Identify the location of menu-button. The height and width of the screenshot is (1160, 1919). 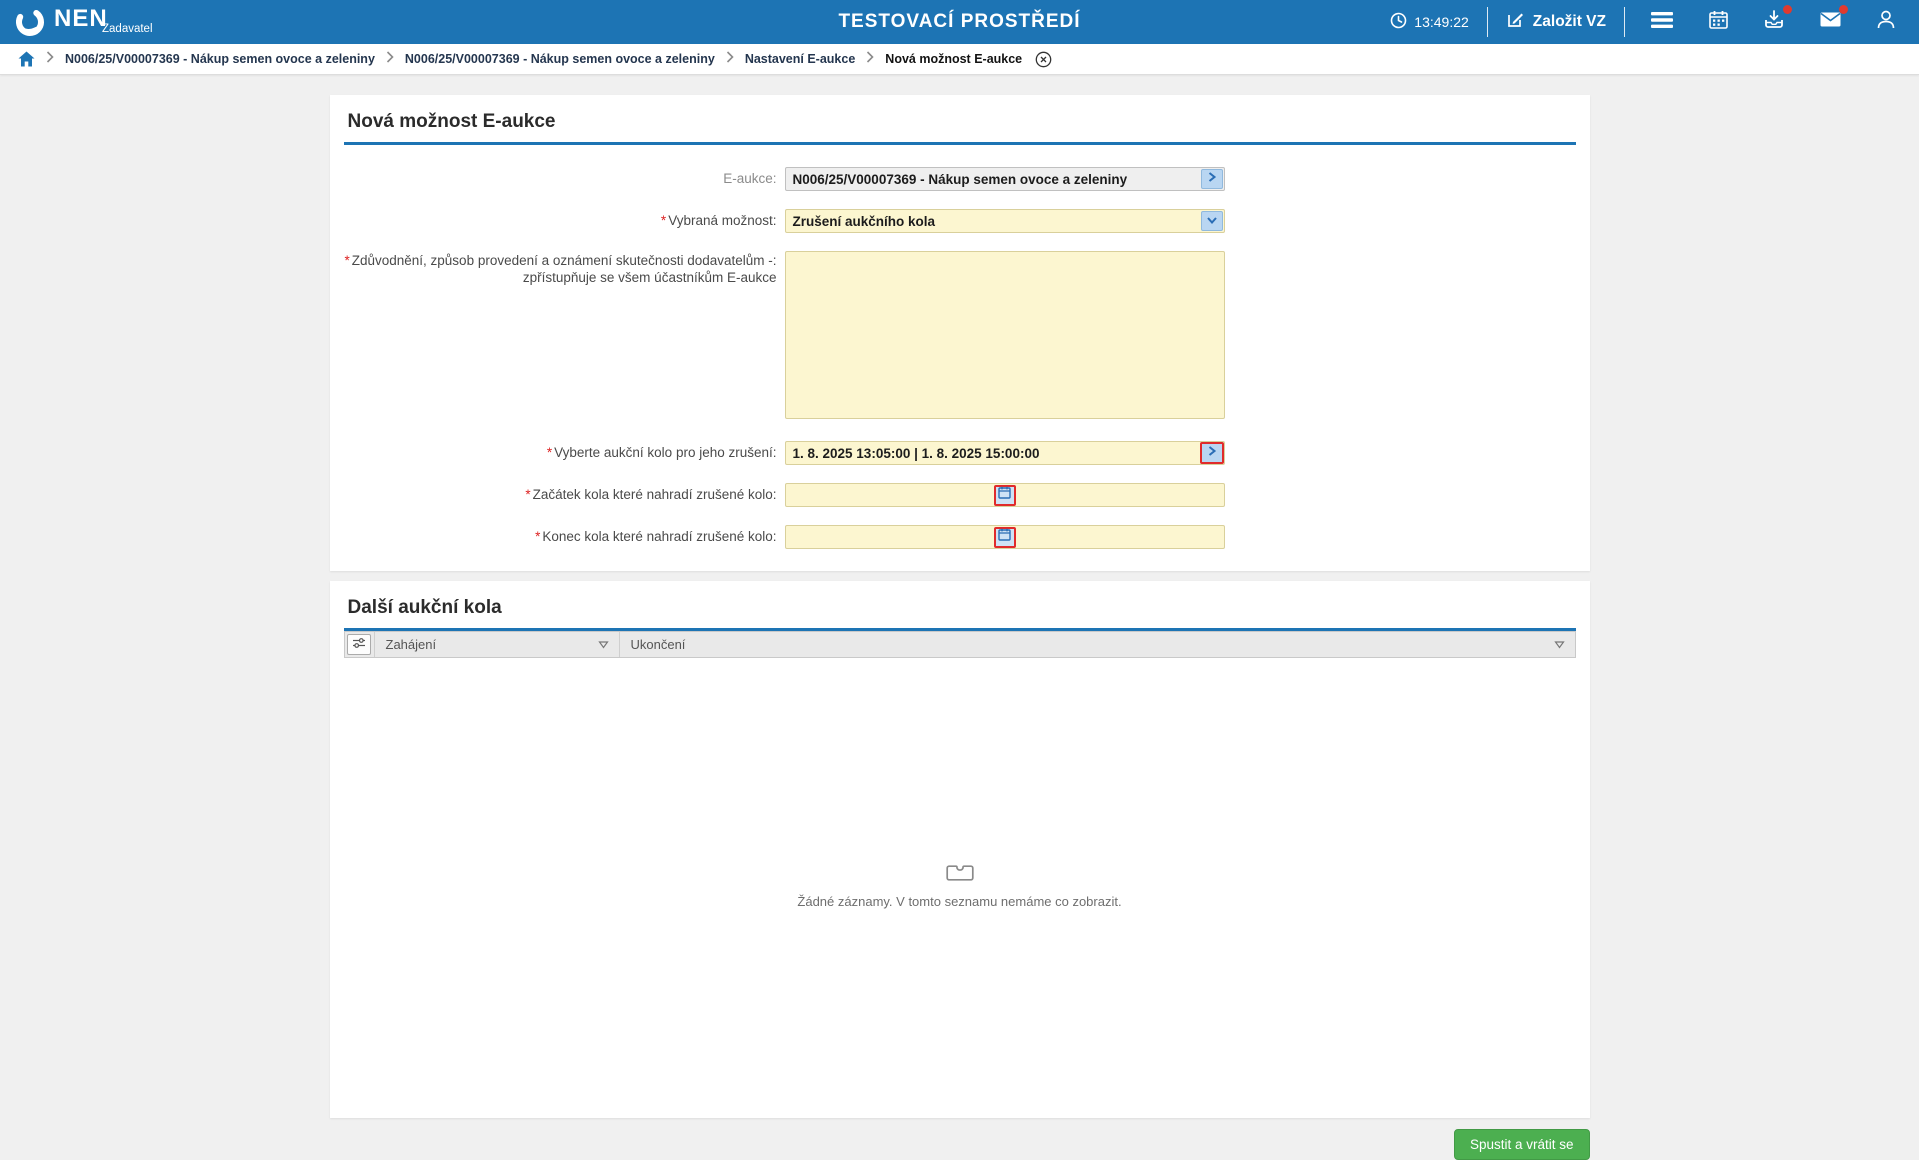
(1662, 22).